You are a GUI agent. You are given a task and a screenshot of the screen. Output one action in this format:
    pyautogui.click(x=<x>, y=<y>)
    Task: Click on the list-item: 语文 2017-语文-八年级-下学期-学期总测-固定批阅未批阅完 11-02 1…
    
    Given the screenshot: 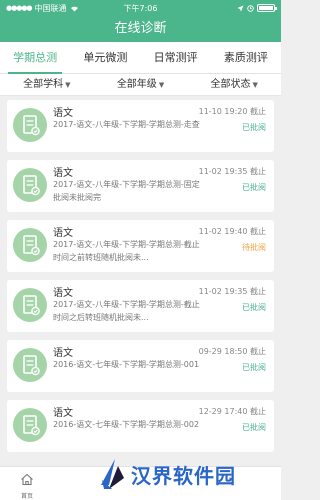 What is the action you would take?
    pyautogui.click(x=140, y=186)
    